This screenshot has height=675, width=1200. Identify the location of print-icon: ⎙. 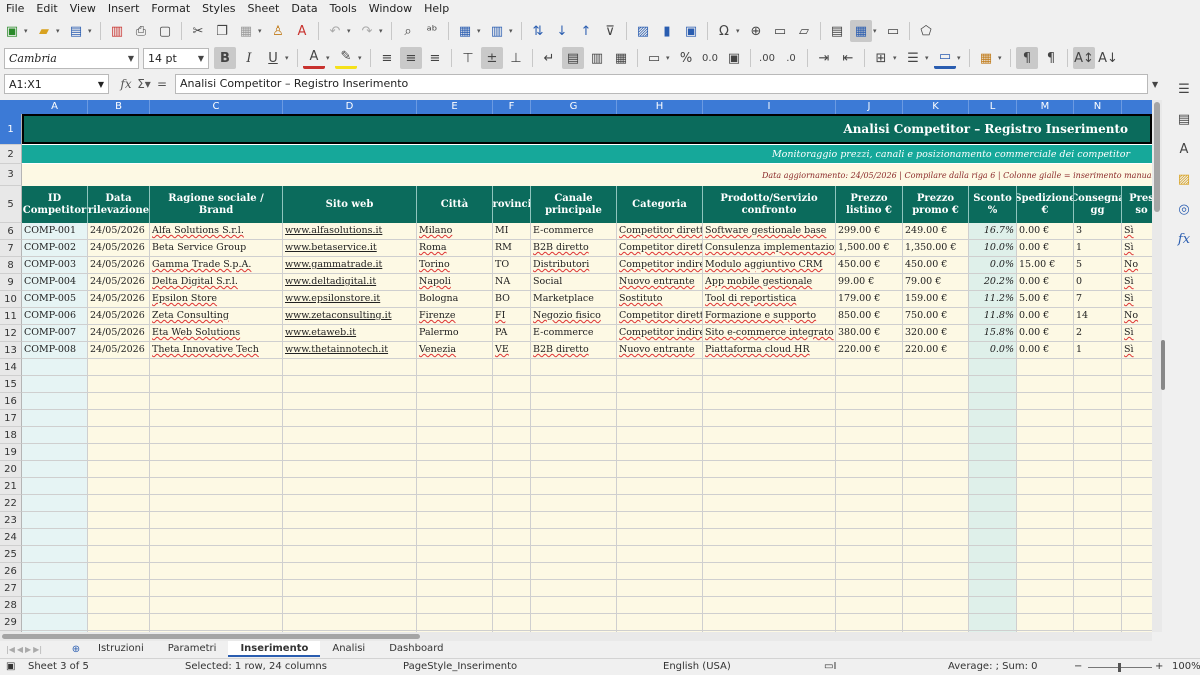
(141, 31).